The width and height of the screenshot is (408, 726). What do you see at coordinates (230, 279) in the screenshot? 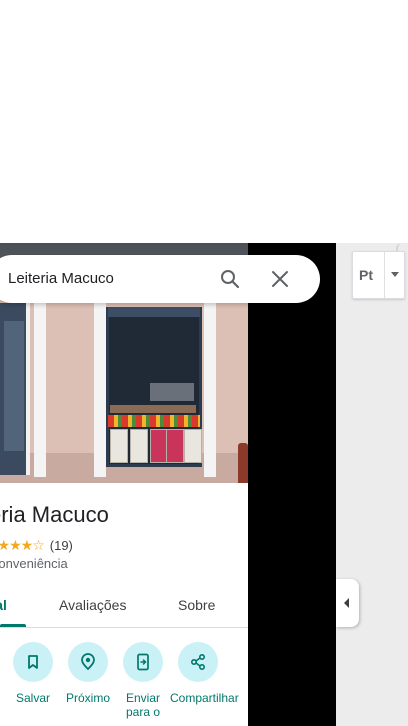
I see `search-icon` at bounding box center [230, 279].